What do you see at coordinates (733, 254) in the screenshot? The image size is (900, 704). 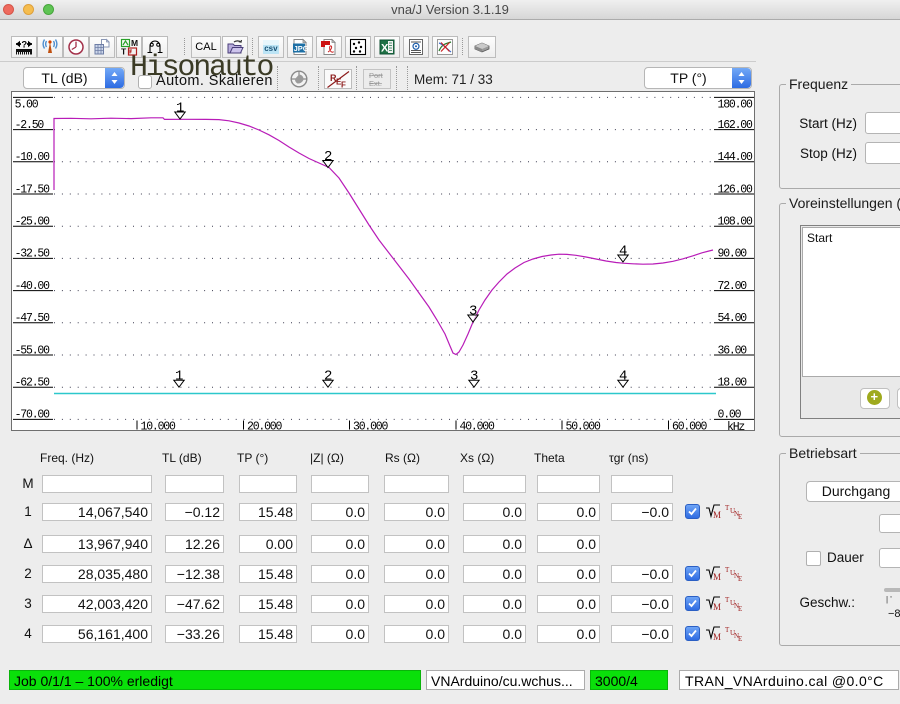 I see `svg-text: 90.00` at bounding box center [733, 254].